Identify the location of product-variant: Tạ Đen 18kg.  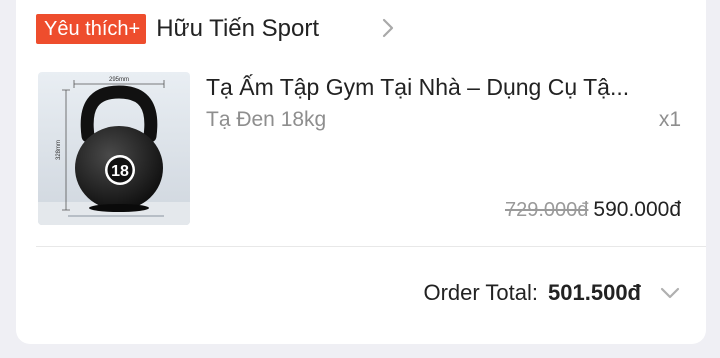
(266, 119).